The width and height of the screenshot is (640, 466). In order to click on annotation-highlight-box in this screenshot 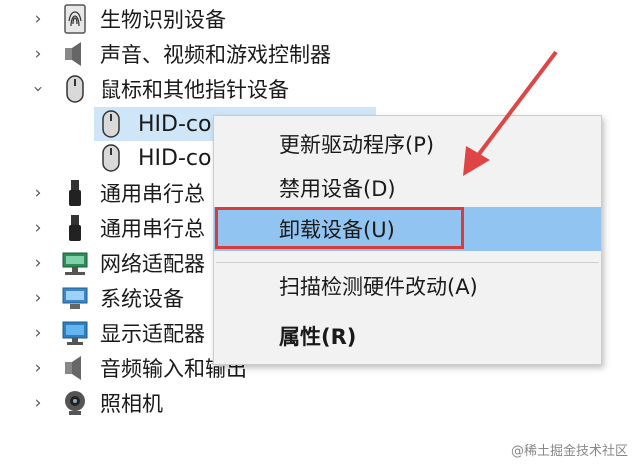, I will do `click(339, 228)`.